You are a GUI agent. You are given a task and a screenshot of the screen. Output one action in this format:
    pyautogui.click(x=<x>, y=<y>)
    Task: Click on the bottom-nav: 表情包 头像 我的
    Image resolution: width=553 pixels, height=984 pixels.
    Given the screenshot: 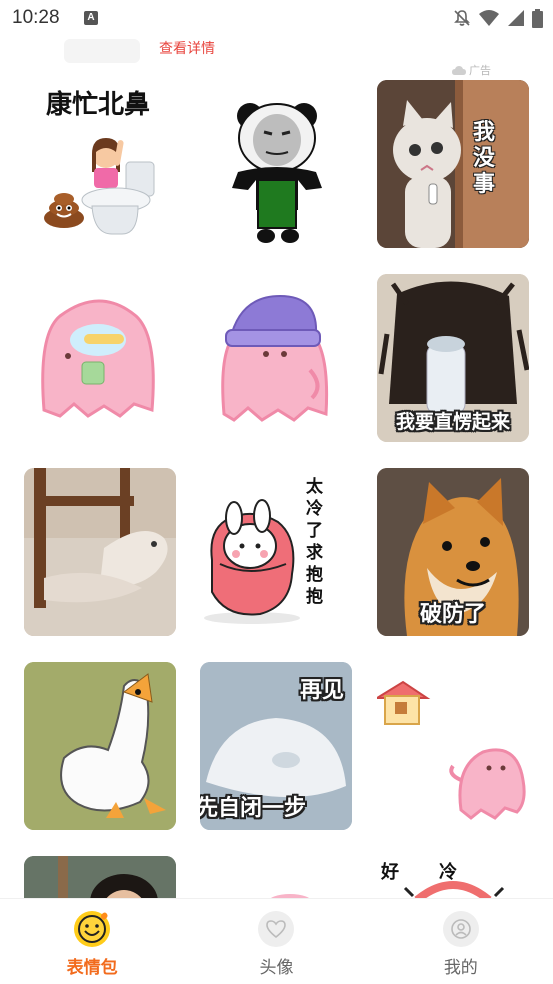 What is the action you would take?
    pyautogui.click(x=276, y=941)
    